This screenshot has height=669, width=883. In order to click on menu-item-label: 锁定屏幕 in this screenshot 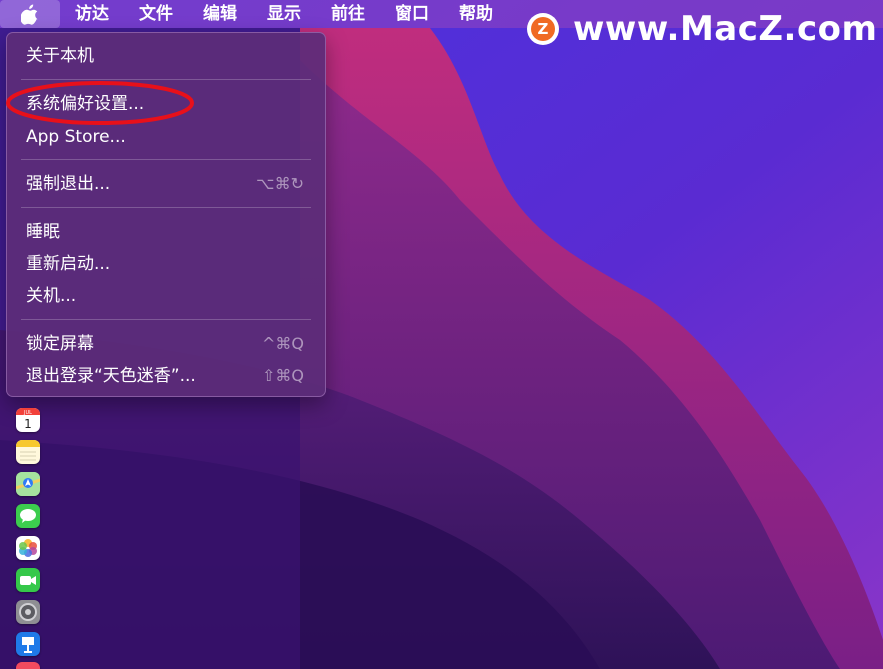, I will do `click(60, 344)`.